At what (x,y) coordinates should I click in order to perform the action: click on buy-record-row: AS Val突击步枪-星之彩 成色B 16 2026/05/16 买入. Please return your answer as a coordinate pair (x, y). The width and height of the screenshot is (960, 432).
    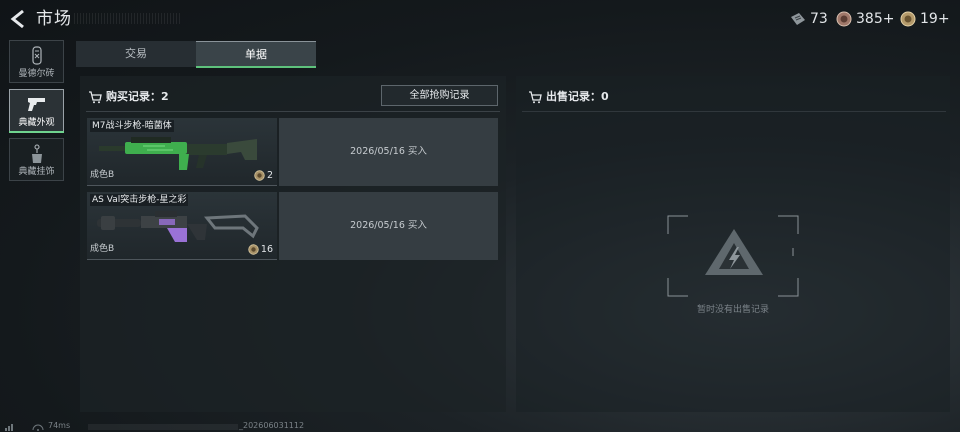
    Looking at the image, I should click on (292, 226).